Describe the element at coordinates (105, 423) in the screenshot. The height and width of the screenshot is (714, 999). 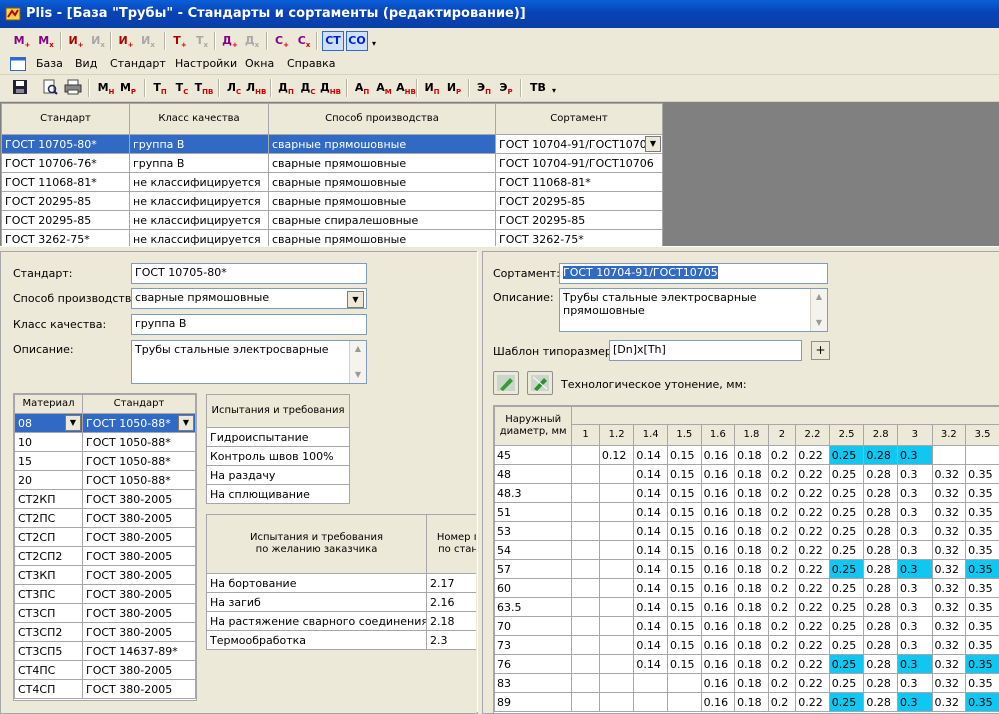
I see `material-row: 08▼ГОСТ 1050-88*▼` at that location.